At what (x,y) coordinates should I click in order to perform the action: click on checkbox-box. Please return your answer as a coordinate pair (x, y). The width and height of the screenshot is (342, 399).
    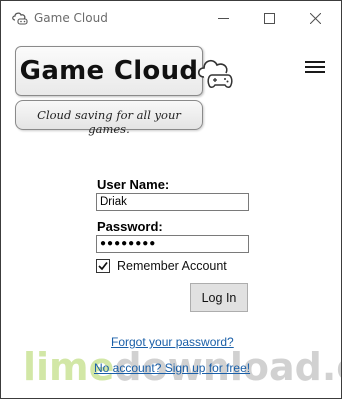
    Looking at the image, I should click on (103, 266).